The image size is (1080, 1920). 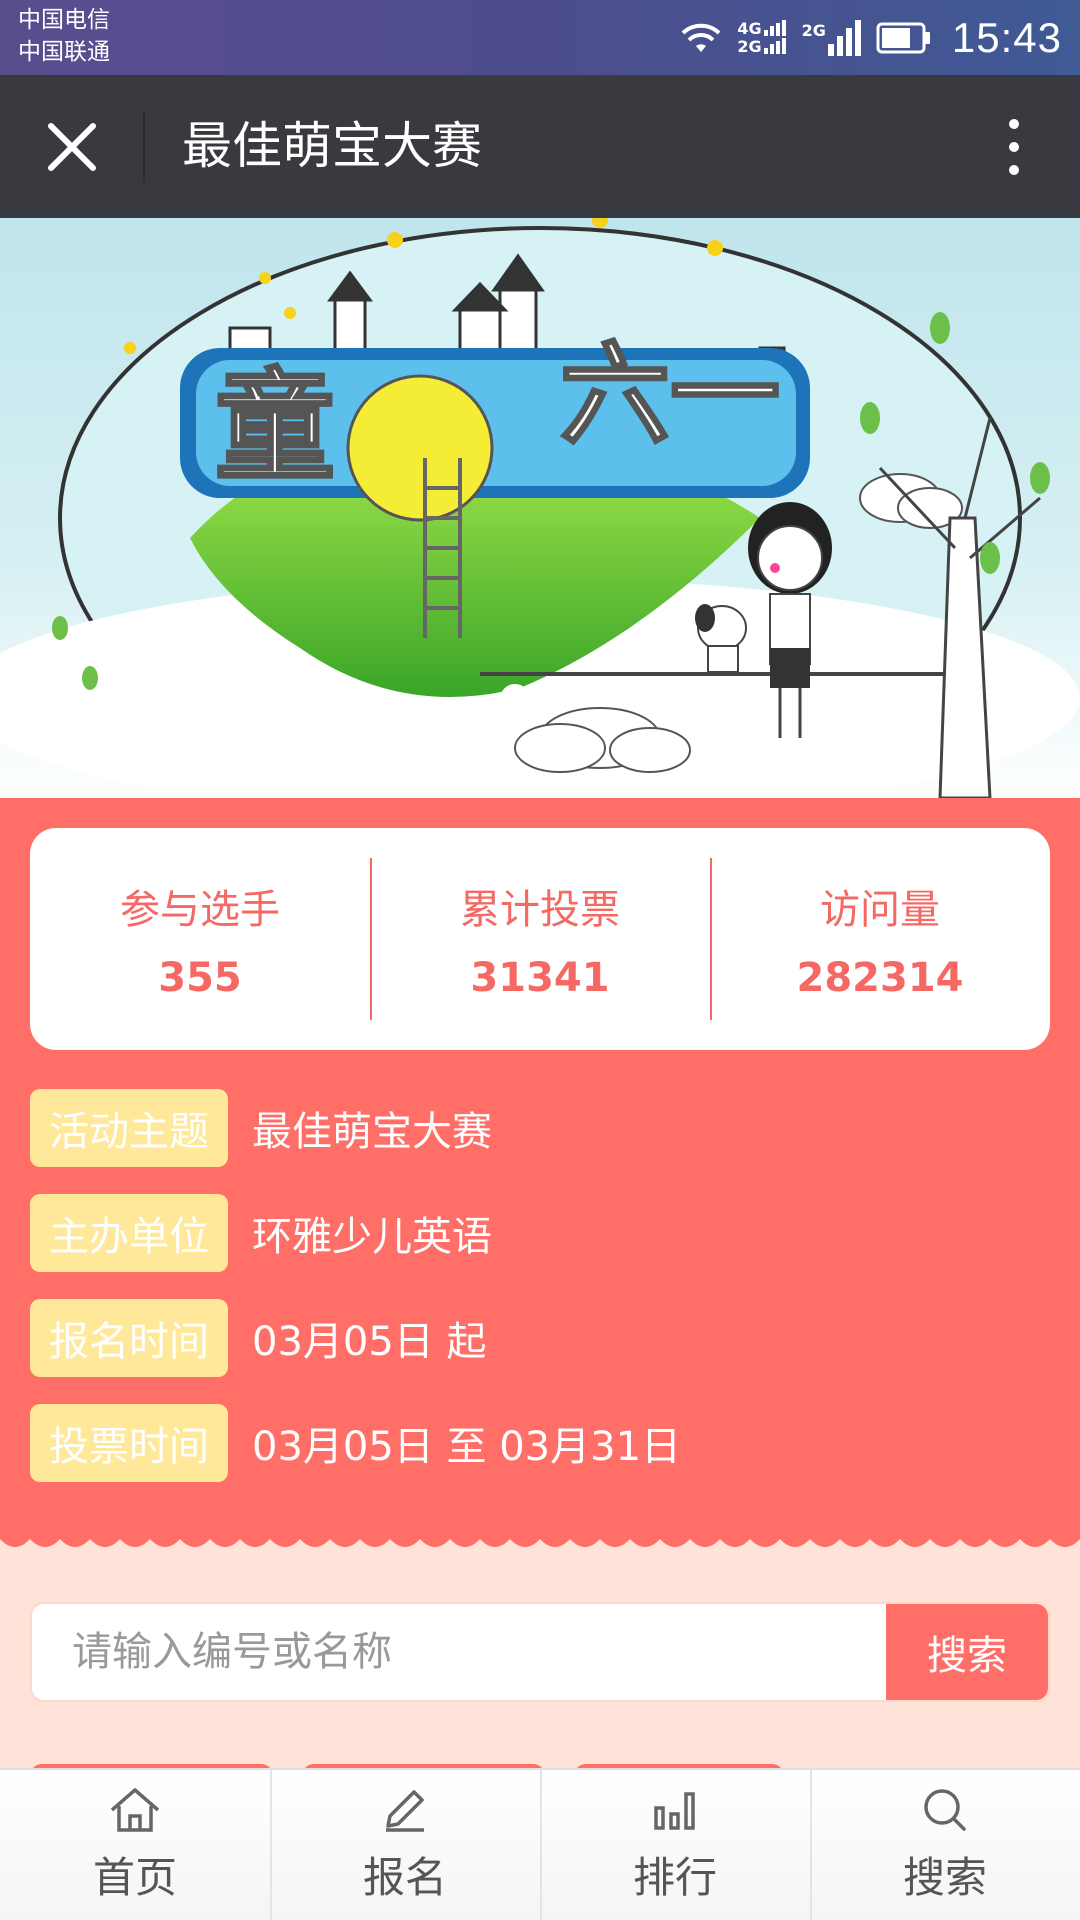 I want to click on nav-label: 报名, so click(x=404, y=1877).